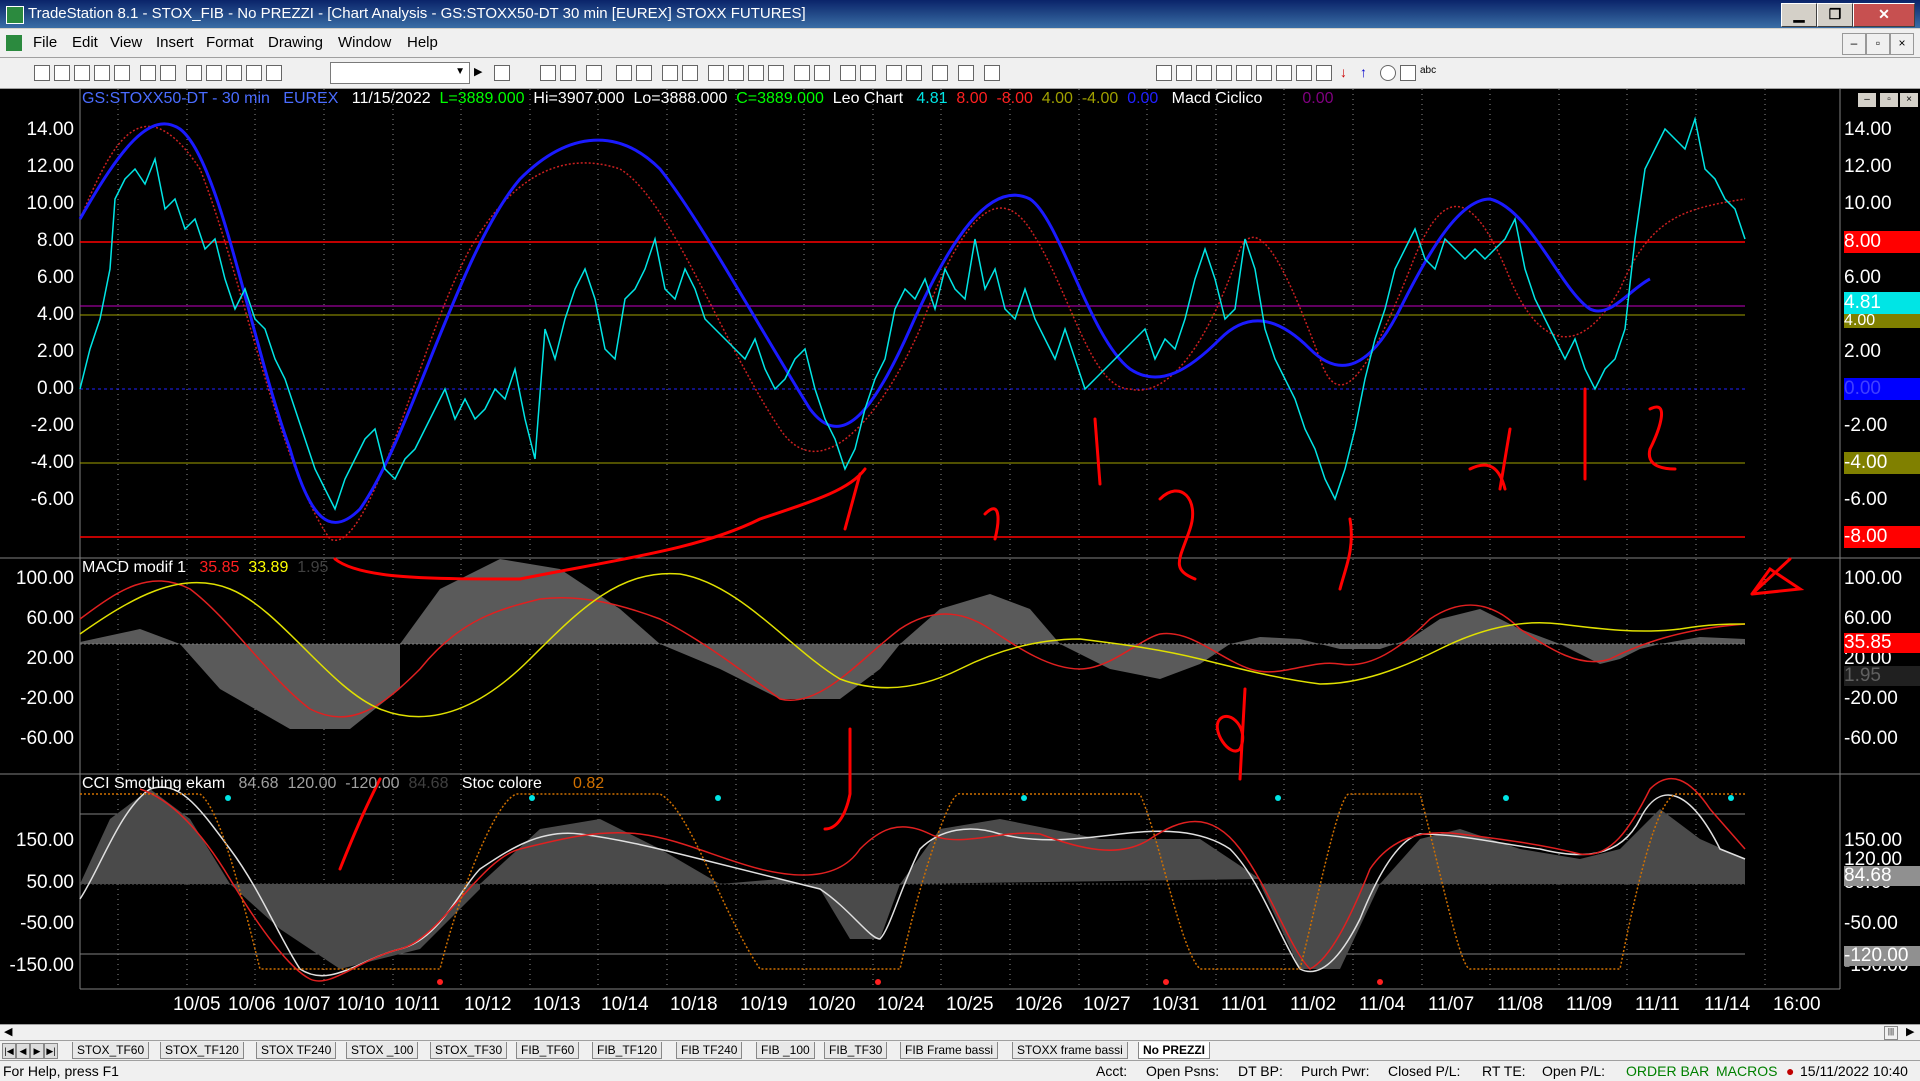 The height and width of the screenshot is (1081, 1920). Describe the element at coordinates (868, 73) in the screenshot. I see `zoom-out-icon` at that location.